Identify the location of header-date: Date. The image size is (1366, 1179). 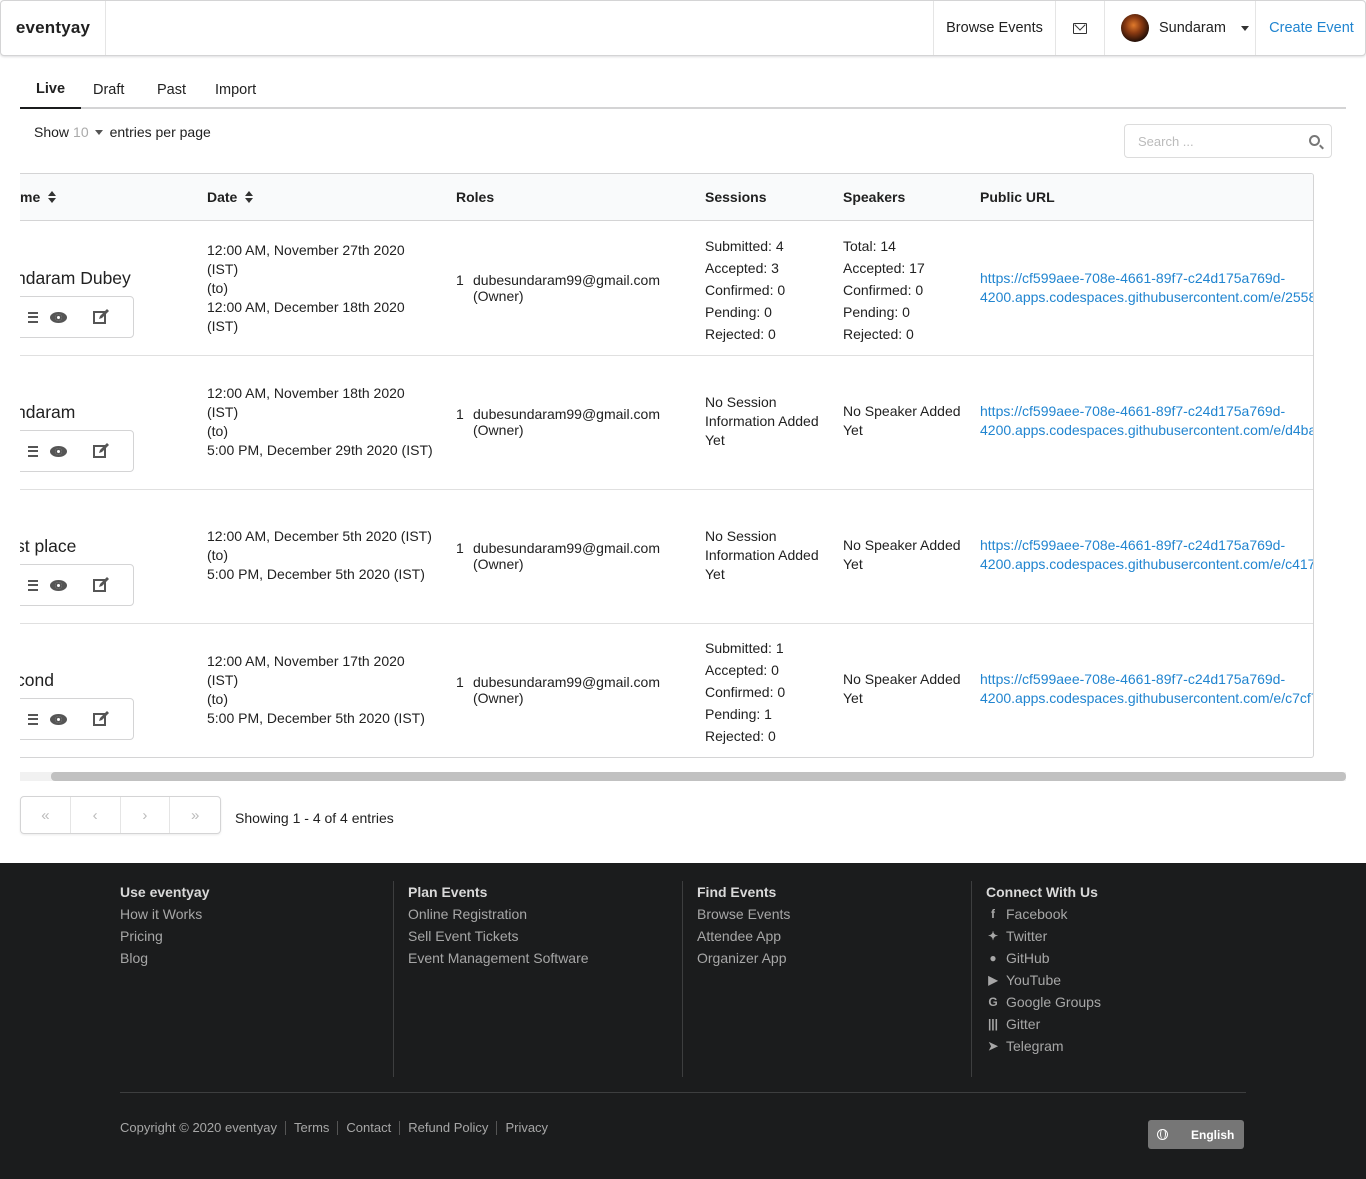
(230, 197).